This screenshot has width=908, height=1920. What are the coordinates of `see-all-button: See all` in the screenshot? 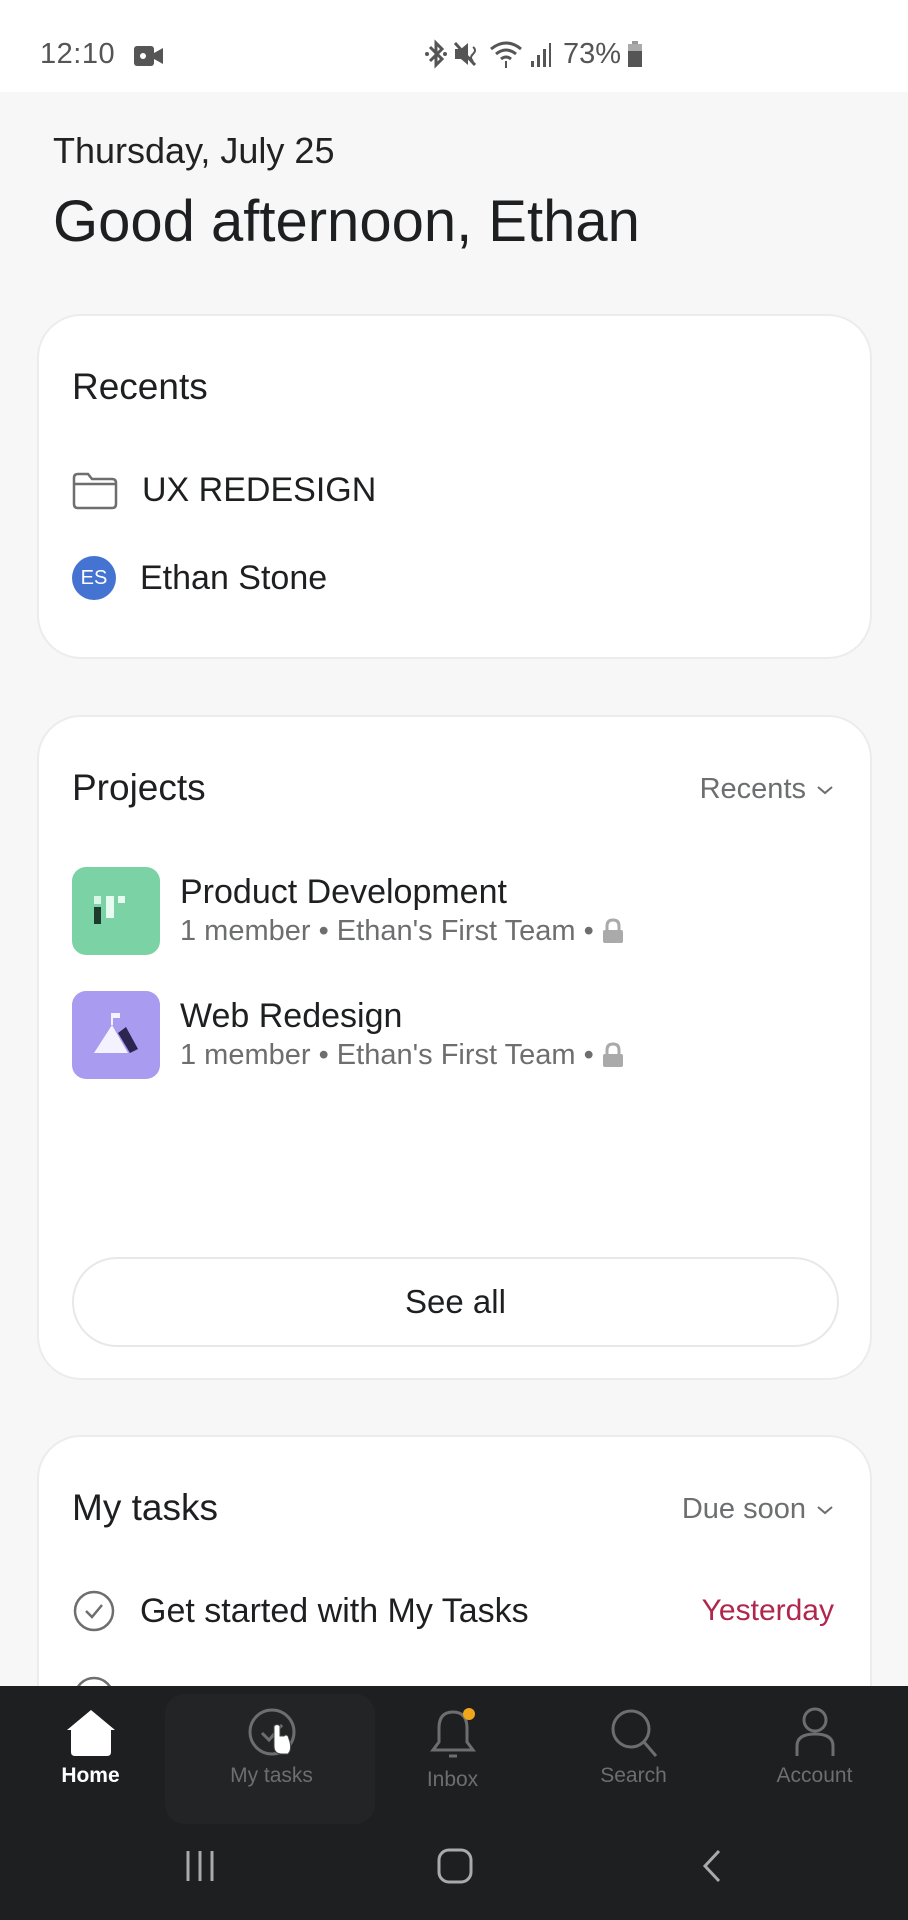 It's located at (455, 1302).